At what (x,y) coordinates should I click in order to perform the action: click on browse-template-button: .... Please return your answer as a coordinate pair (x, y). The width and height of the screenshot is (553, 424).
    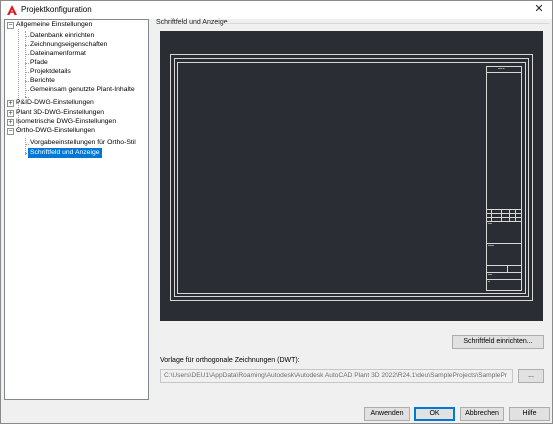
    Looking at the image, I should click on (531, 376).